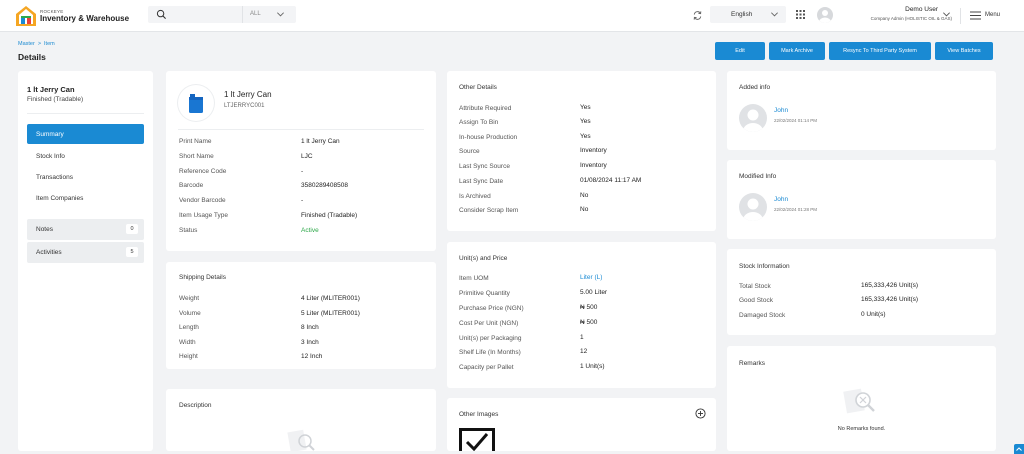 The width and height of the screenshot is (1024, 454). What do you see at coordinates (242, 14) in the screenshot?
I see `search-divider` at bounding box center [242, 14].